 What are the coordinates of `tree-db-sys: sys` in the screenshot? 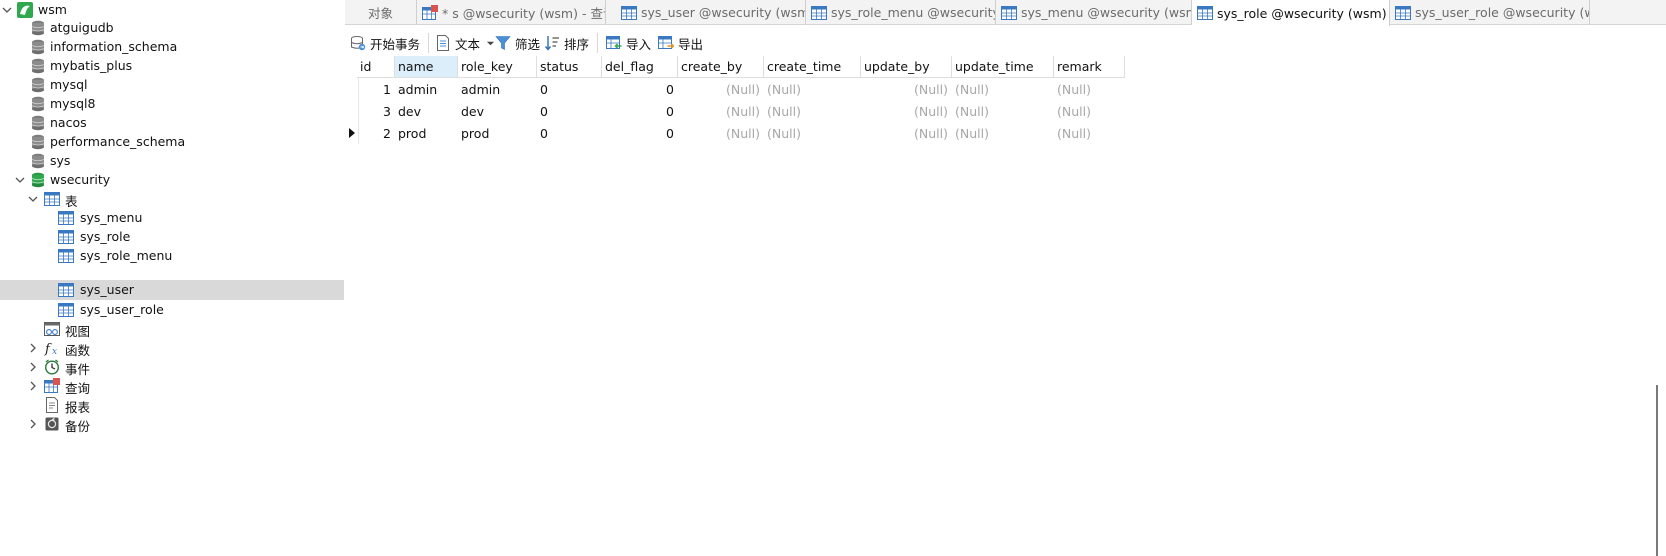 It's located at (172, 161).